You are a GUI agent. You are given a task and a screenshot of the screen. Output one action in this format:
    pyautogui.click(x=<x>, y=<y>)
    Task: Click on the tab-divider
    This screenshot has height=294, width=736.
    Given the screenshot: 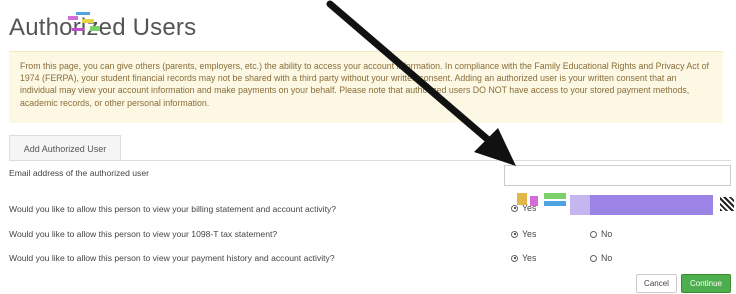 What is the action you would take?
    pyautogui.click(x=370, y=160)
    